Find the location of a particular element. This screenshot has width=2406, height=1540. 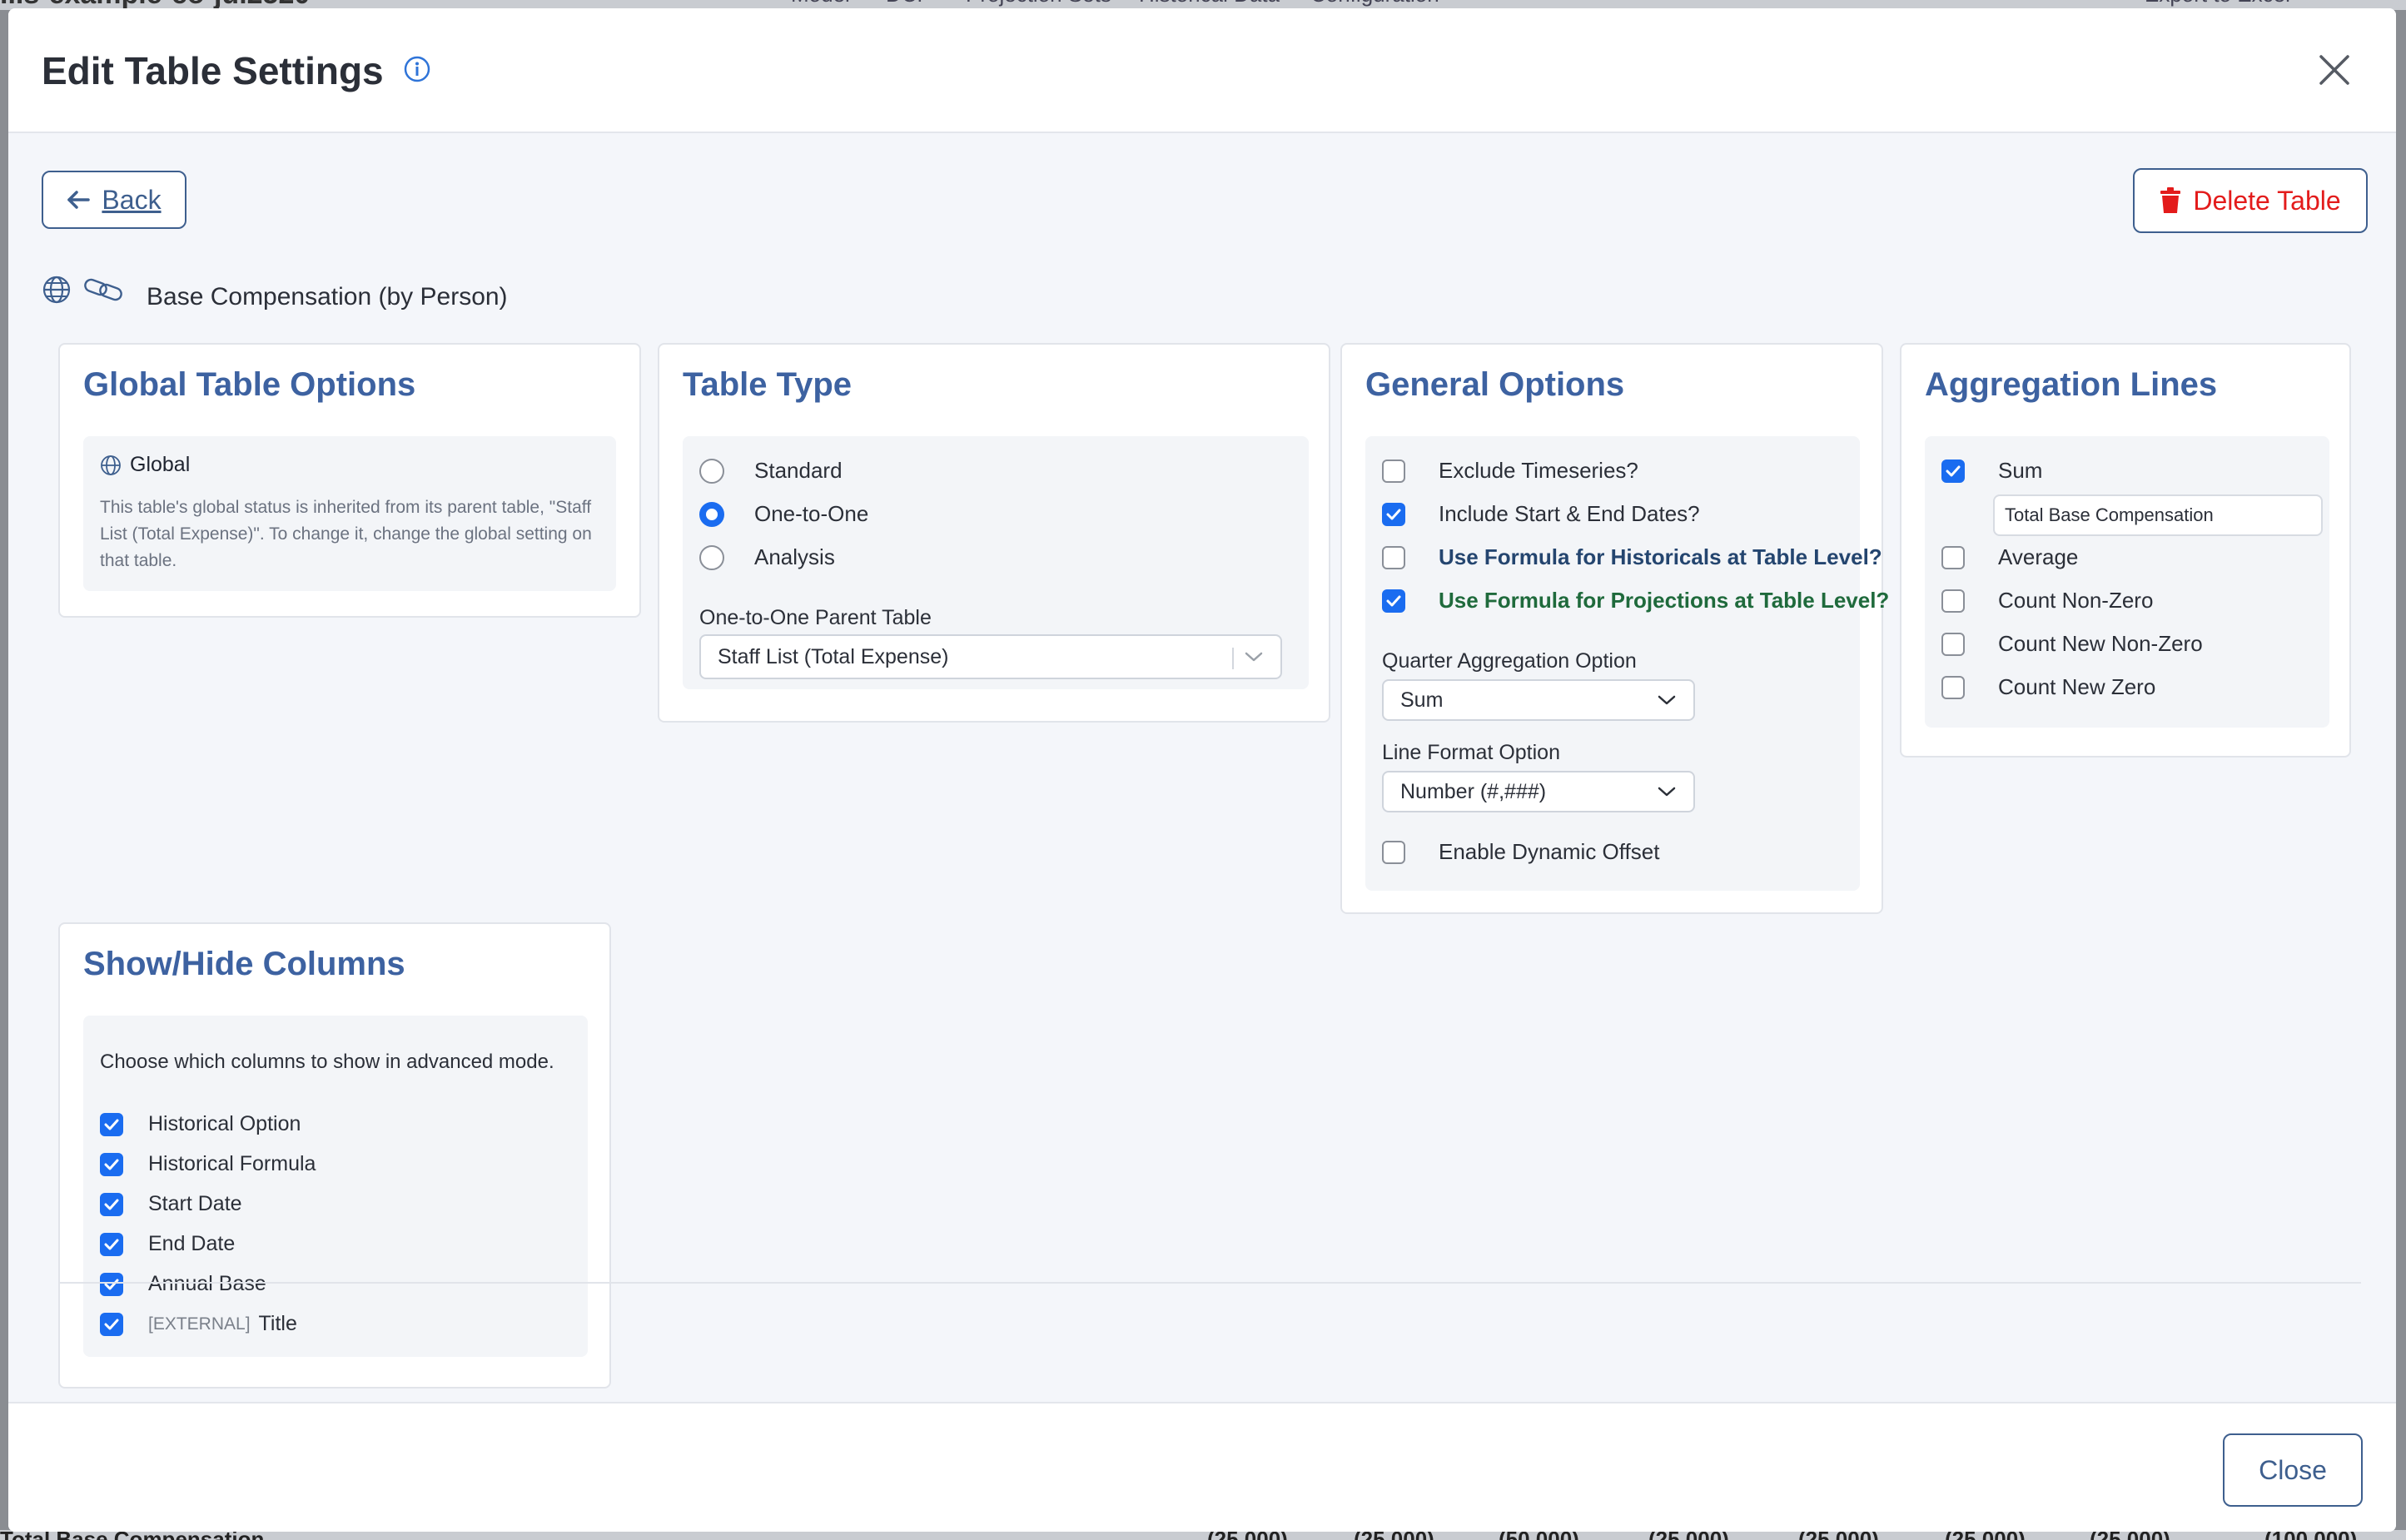

include-start-end-dates-option: Include Start & End Dates? is located at coordinates (1541, 514).